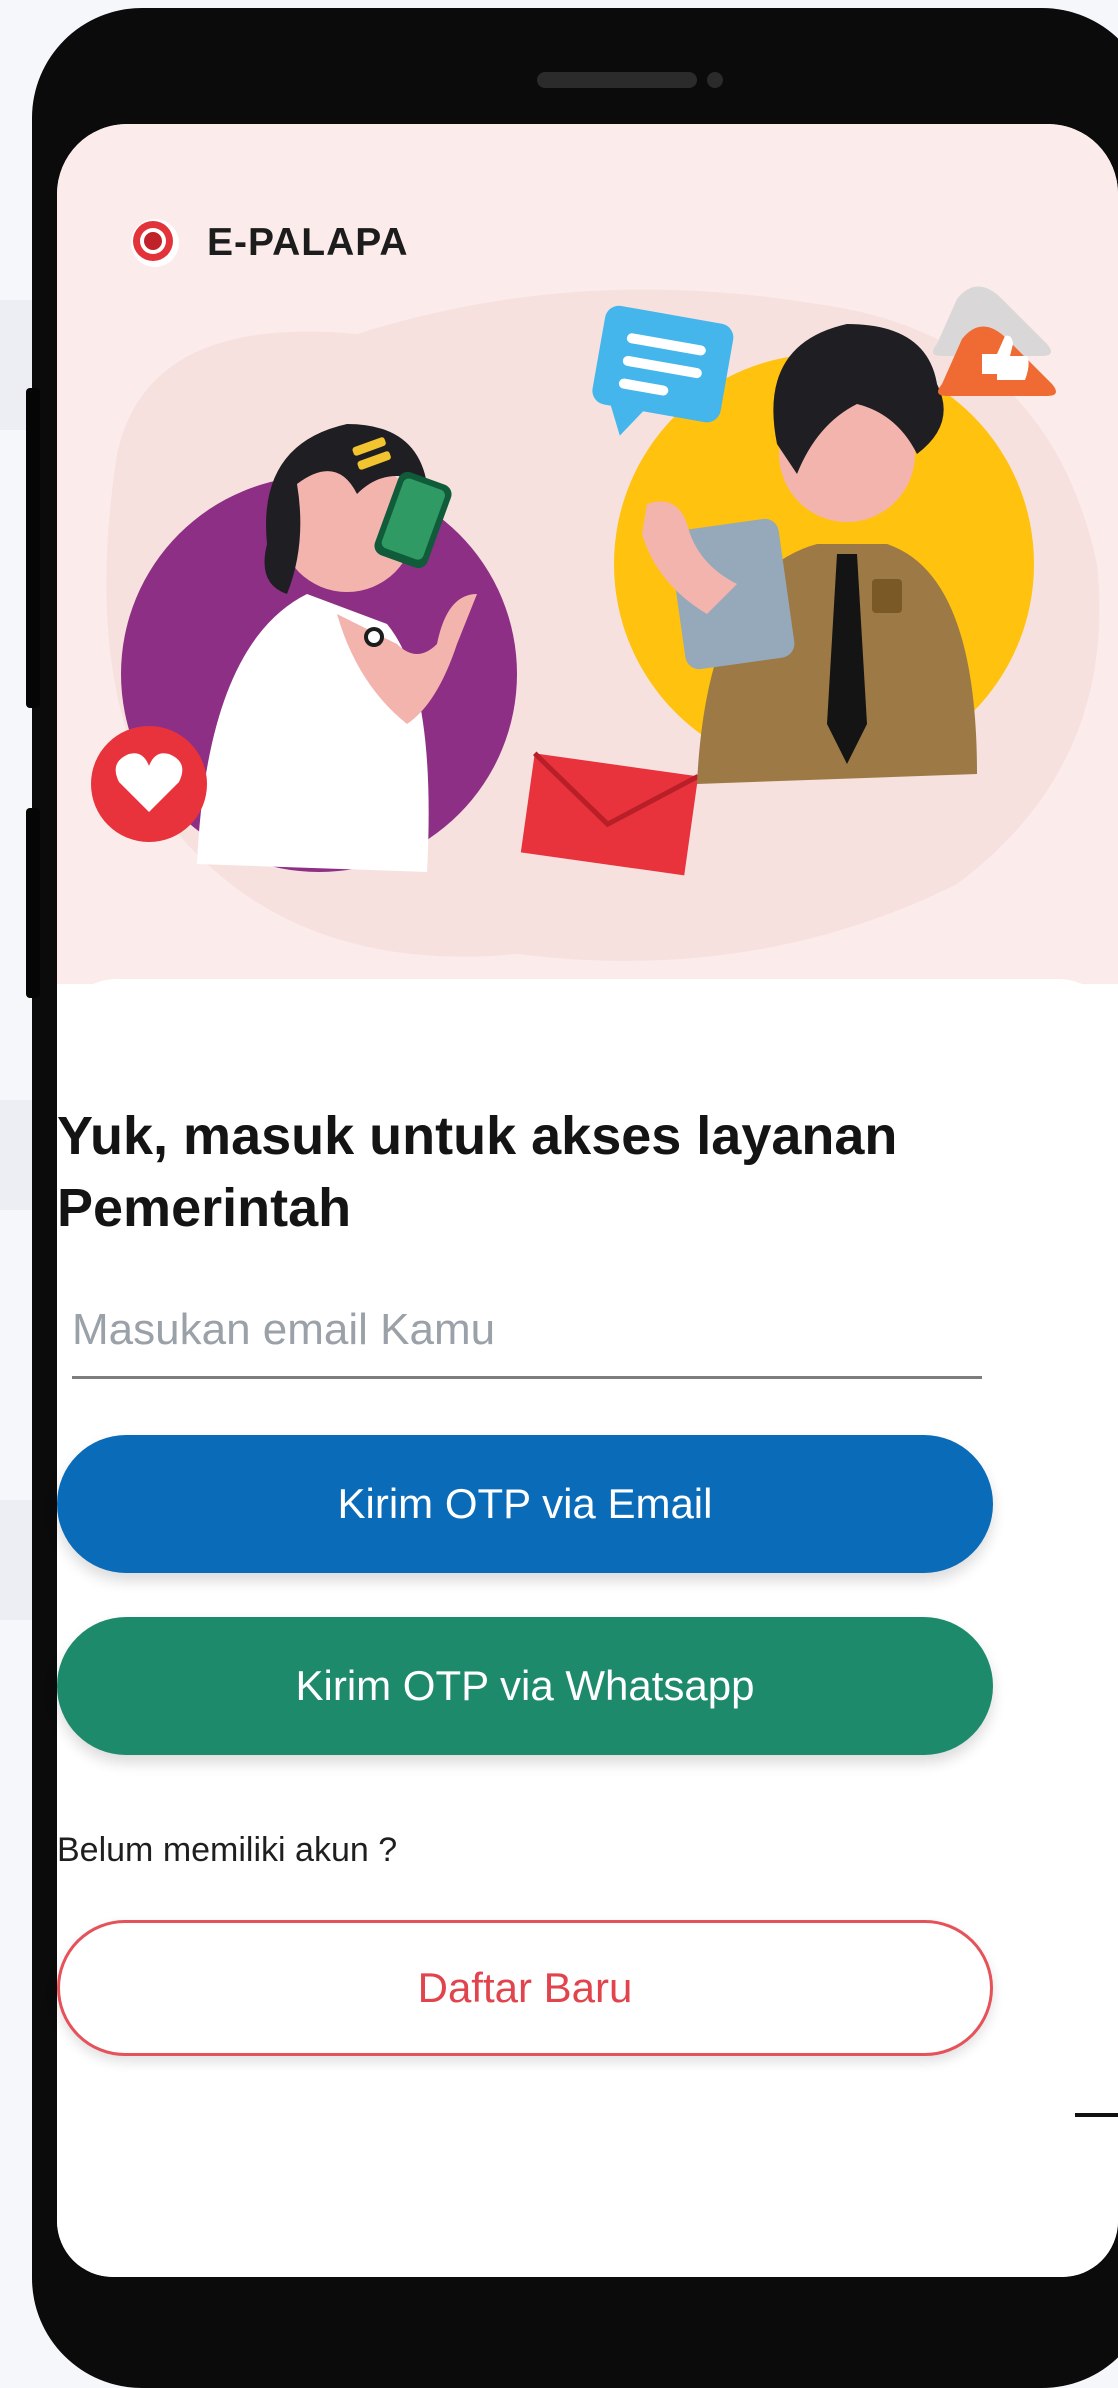 This screenshot has height=2388, width=1118. Describe the element at coordinates (715, 80) in the screenshot. I see `phone-camera` at that location.